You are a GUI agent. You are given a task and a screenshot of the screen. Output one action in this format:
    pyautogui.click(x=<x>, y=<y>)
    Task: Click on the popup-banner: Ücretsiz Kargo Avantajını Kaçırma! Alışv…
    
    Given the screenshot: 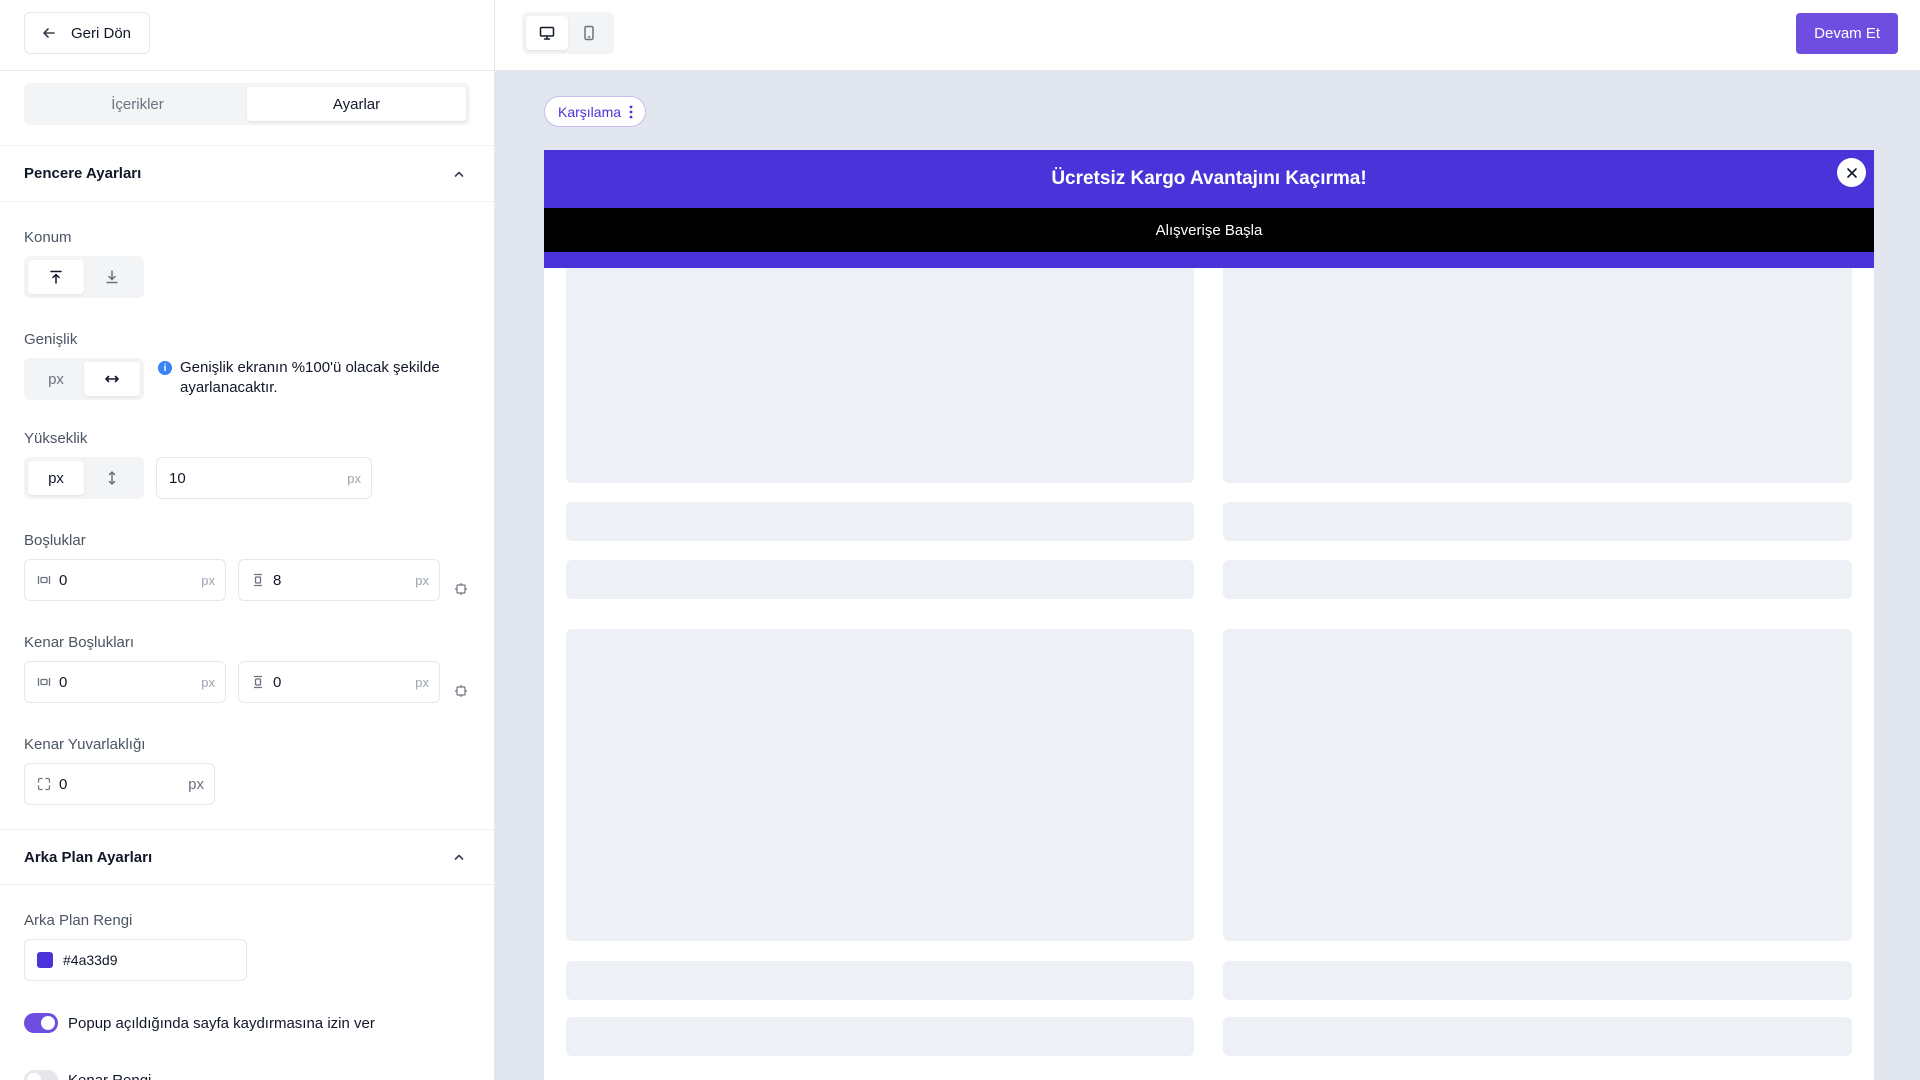 What is the action you would take?
    pyautogui.click(x=1209, y=209)
    